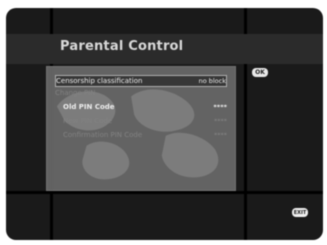 This screenshot has width=327, height=245. What do you see at coordinates (75, 93) in the screenshot?
I see `menu-item-label: Change PIN` at bounding box center [75, 93].